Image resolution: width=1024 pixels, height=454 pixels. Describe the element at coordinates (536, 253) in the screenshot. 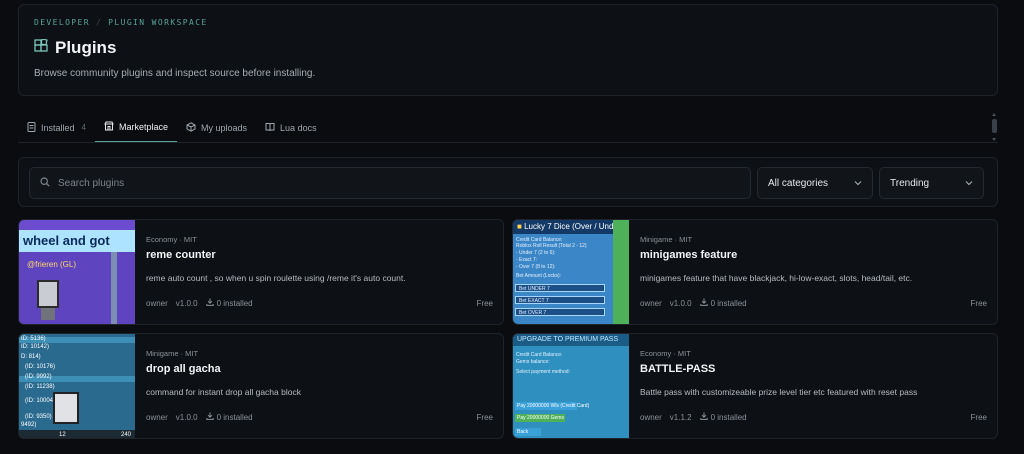

I see `thumbnail-line: - Under 7 (2 to 6):` at that location.